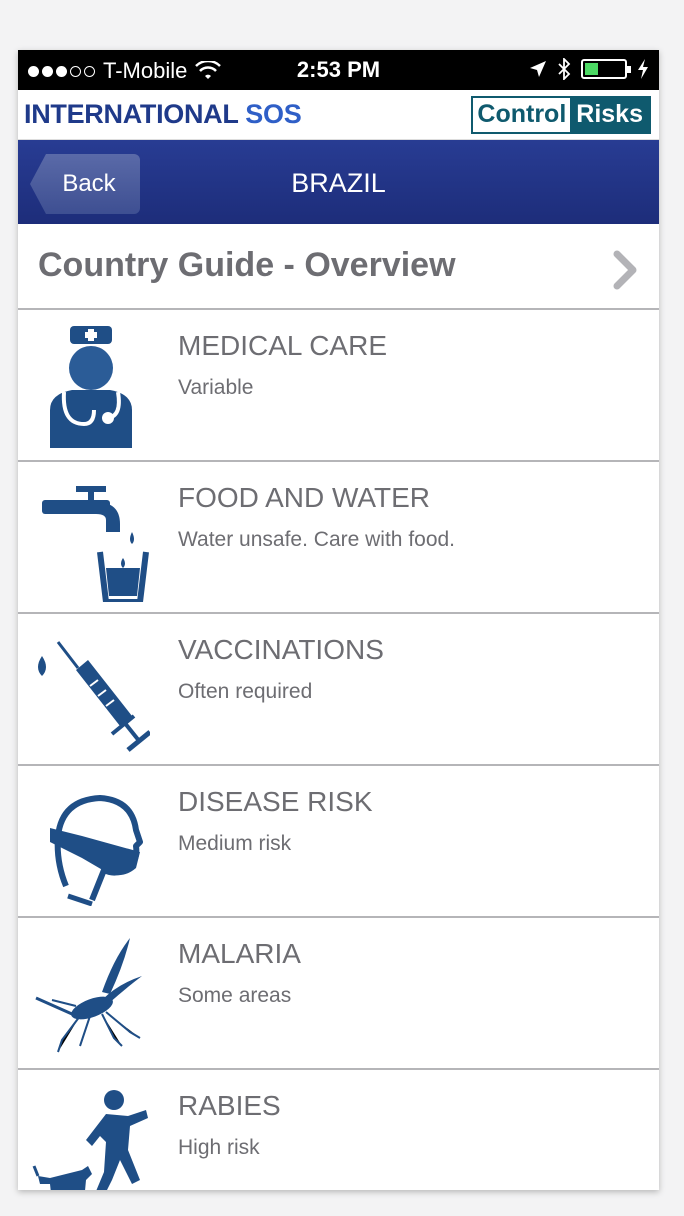 The image size is (684, 1216). What do you see at coordinates (338, 70) in the screenshot?
I see `status-bar: T-Mobile 2:53 PM` at bounding box center [338, 70].